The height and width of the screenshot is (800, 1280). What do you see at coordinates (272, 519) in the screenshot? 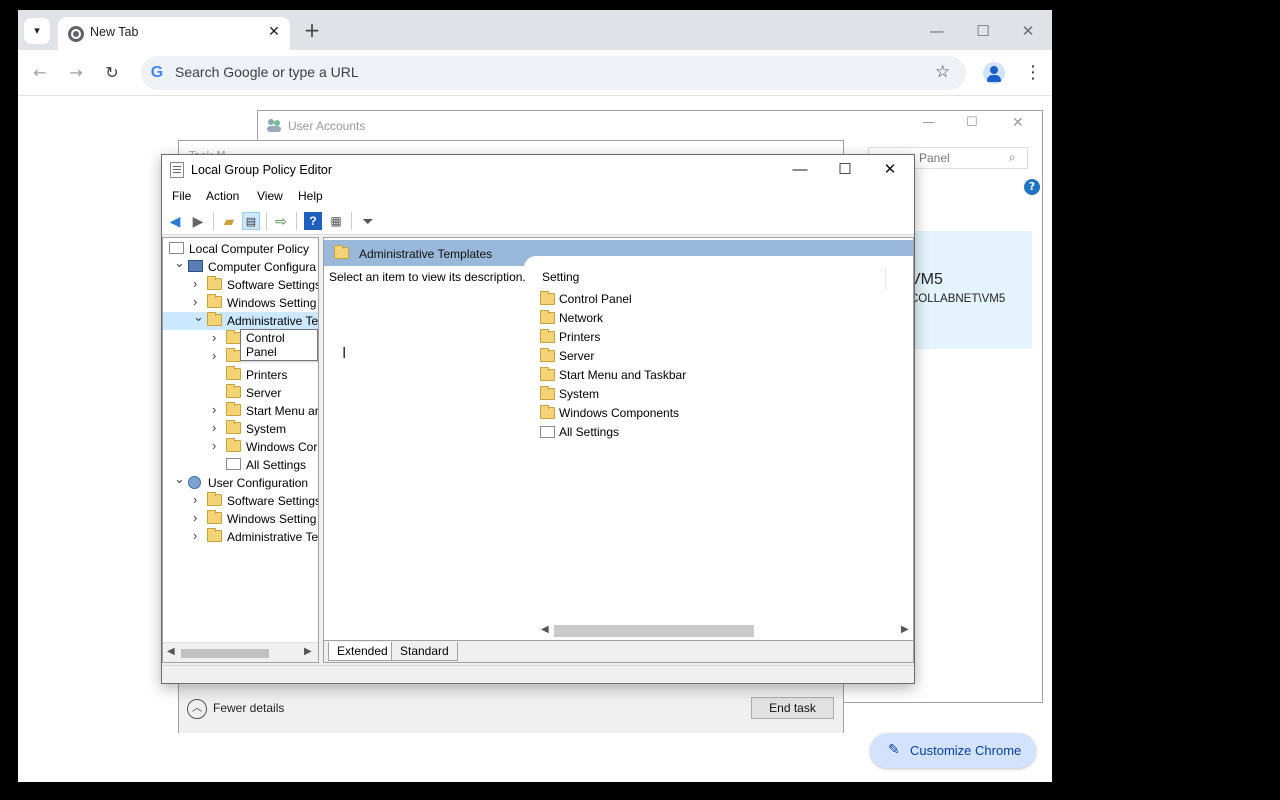
I see `tree-node-label: Windows Setting` at bounding box center [272, 519].